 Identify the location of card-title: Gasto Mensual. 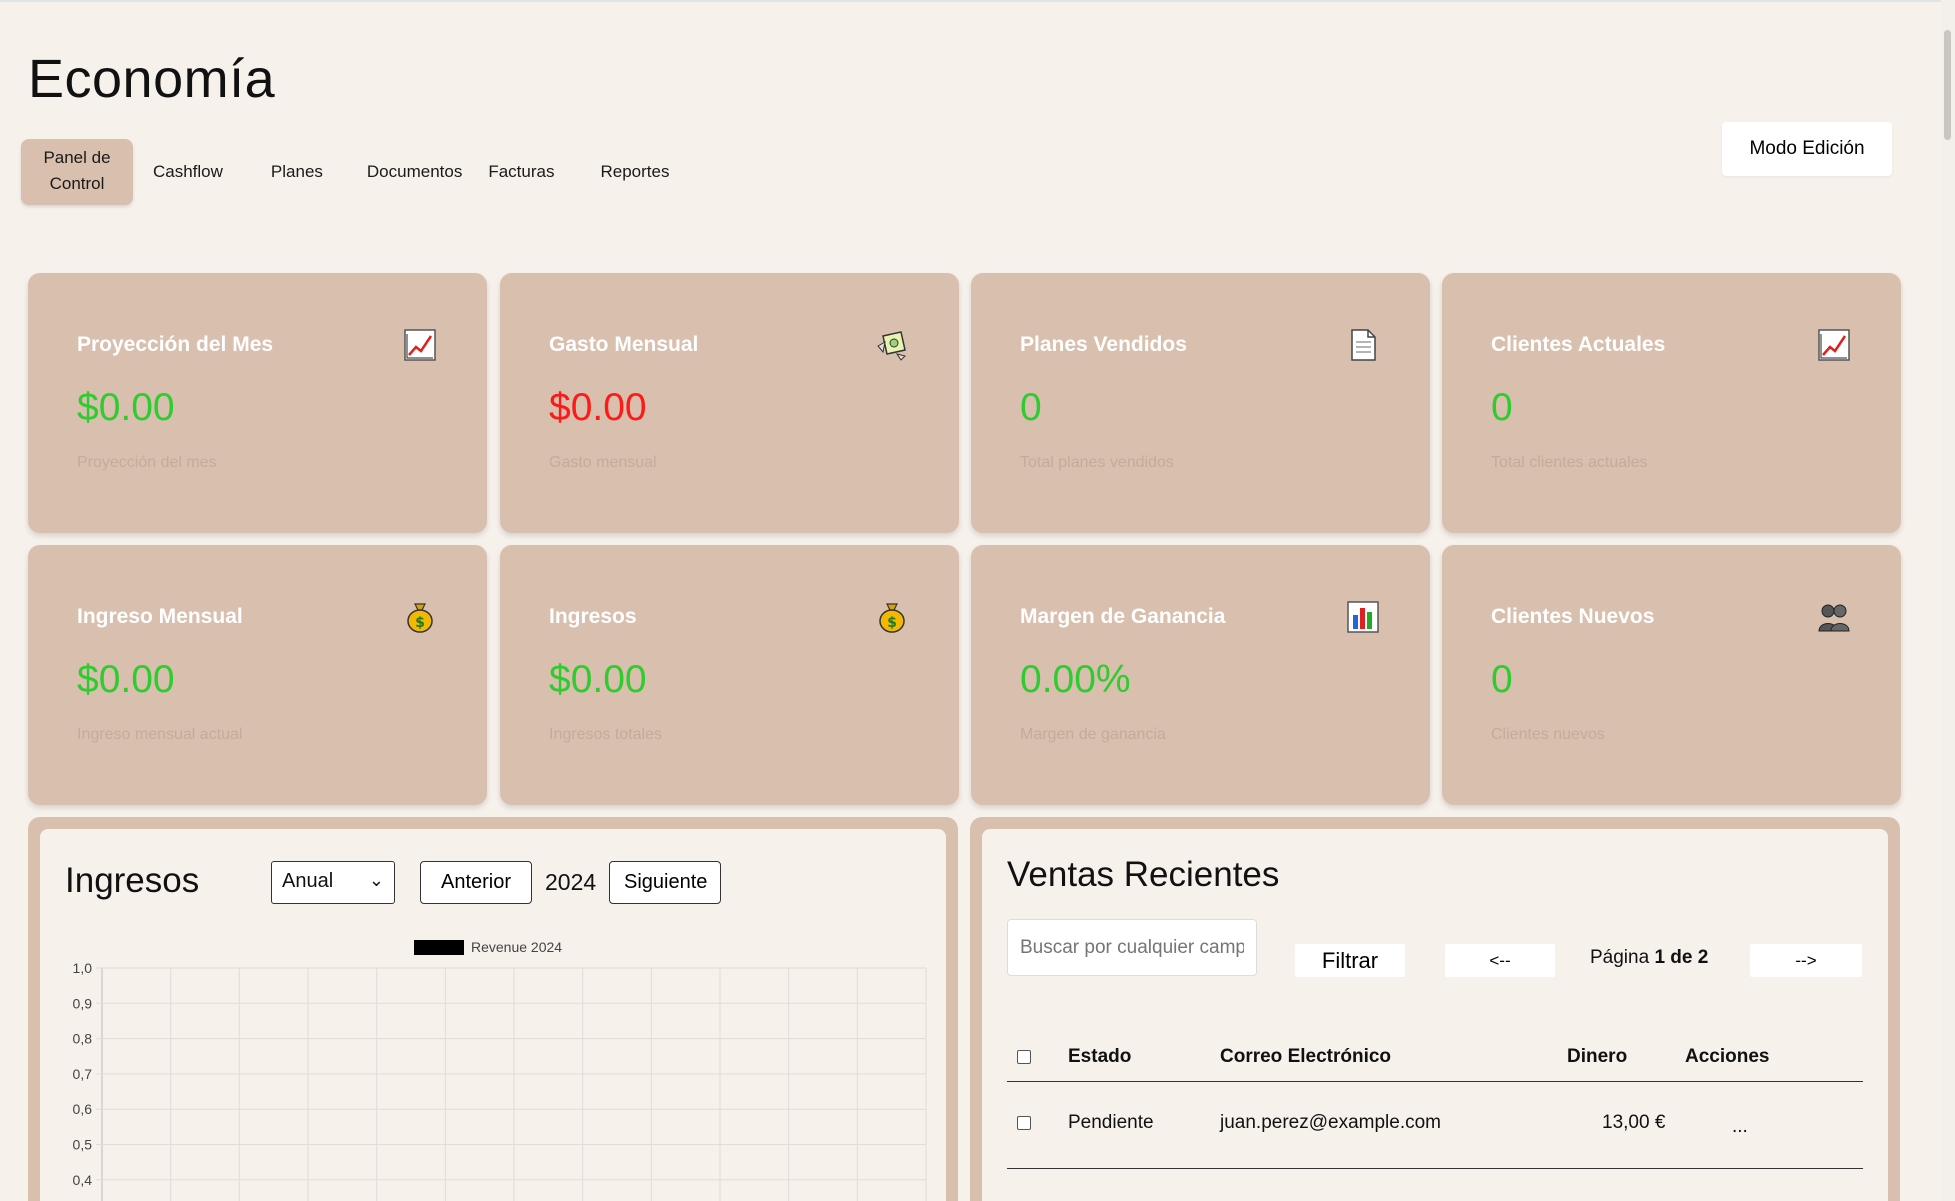
(624, 344).